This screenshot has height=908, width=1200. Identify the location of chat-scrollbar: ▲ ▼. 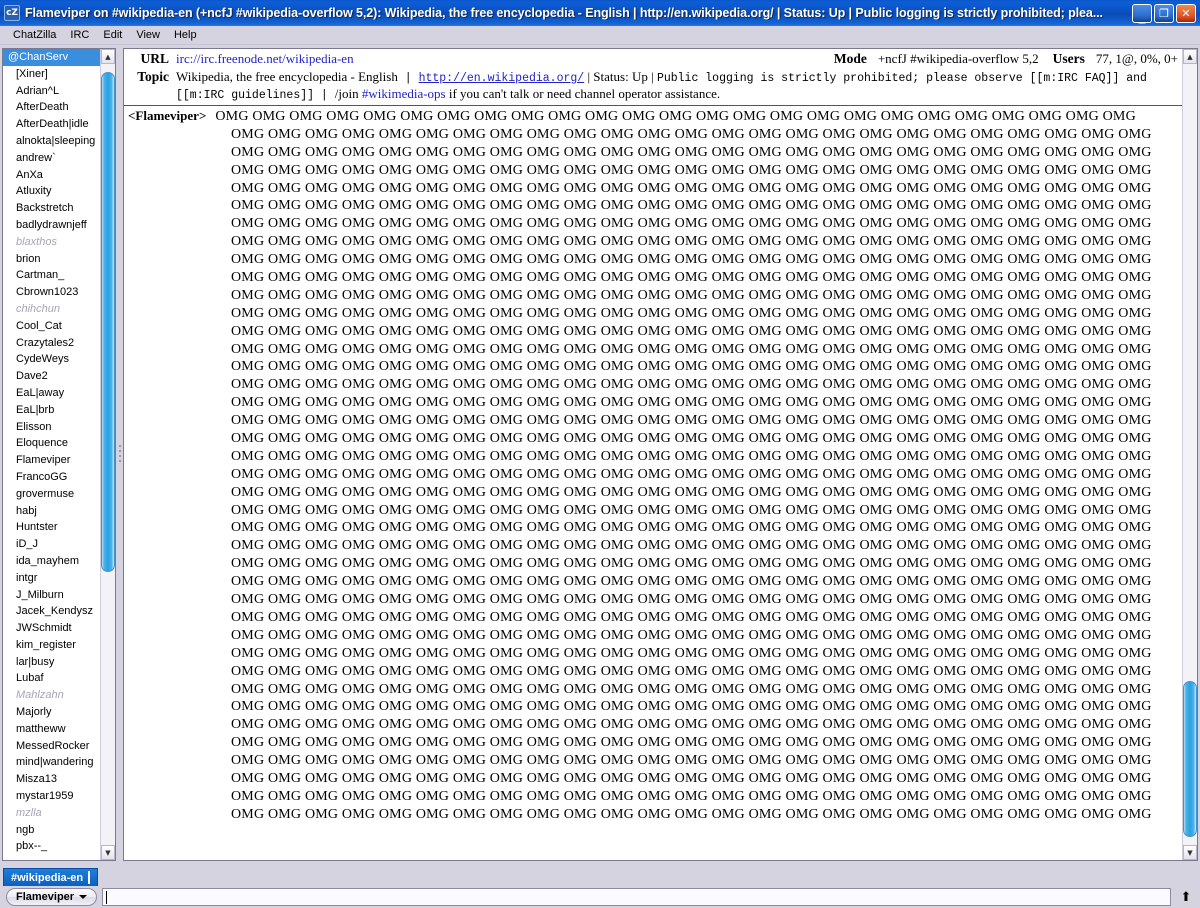
(1189, 454).